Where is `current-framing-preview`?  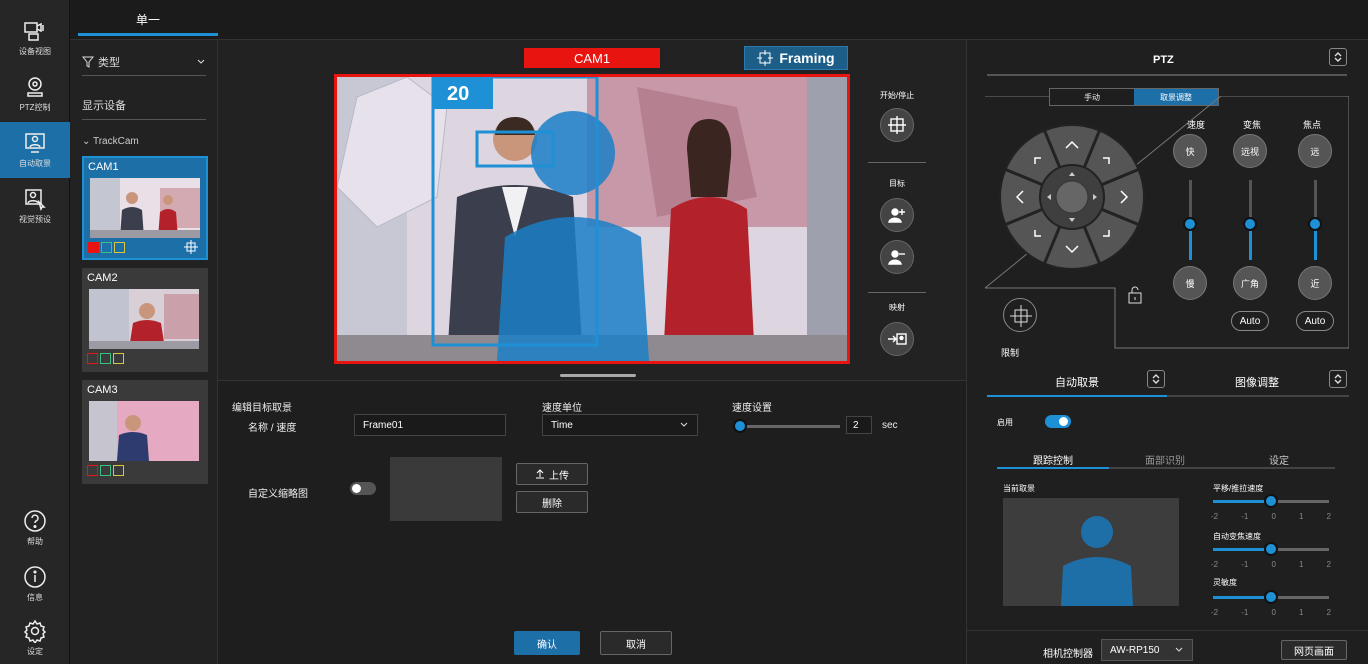
current-framing-preview is located at coordinates (1091, 552).